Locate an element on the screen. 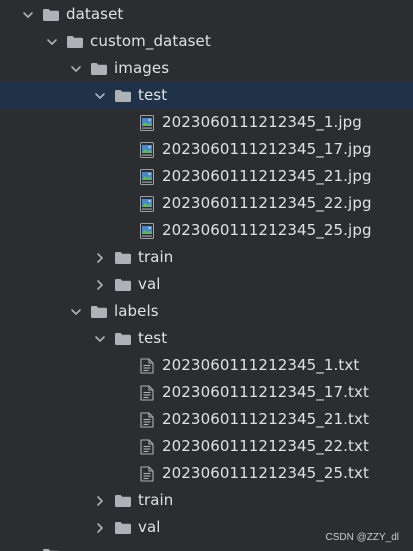 This screenshot has width=413, height=551. tree-file-row: 2023060111212345_17.jpg is located at coordinates (206, 149).